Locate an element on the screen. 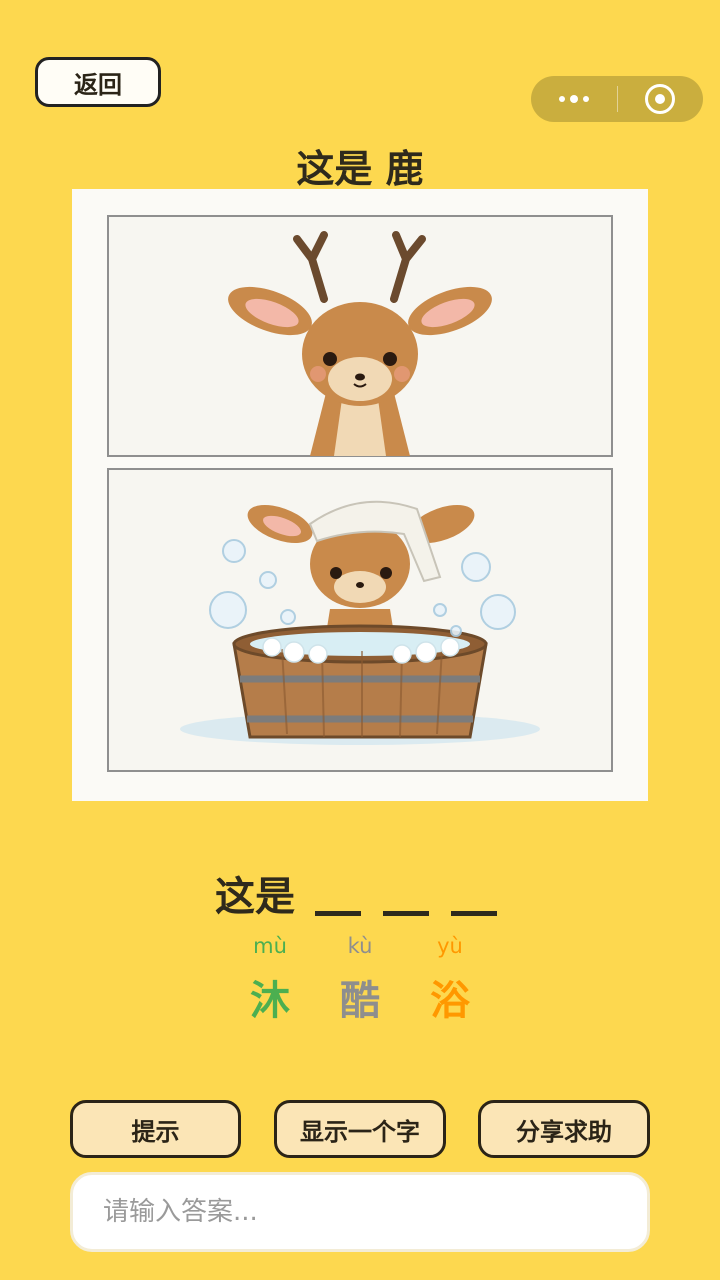 Image resolution: width=720 pixels, height=1280 pixels. answer-input is located at coordinates (374, 1212).